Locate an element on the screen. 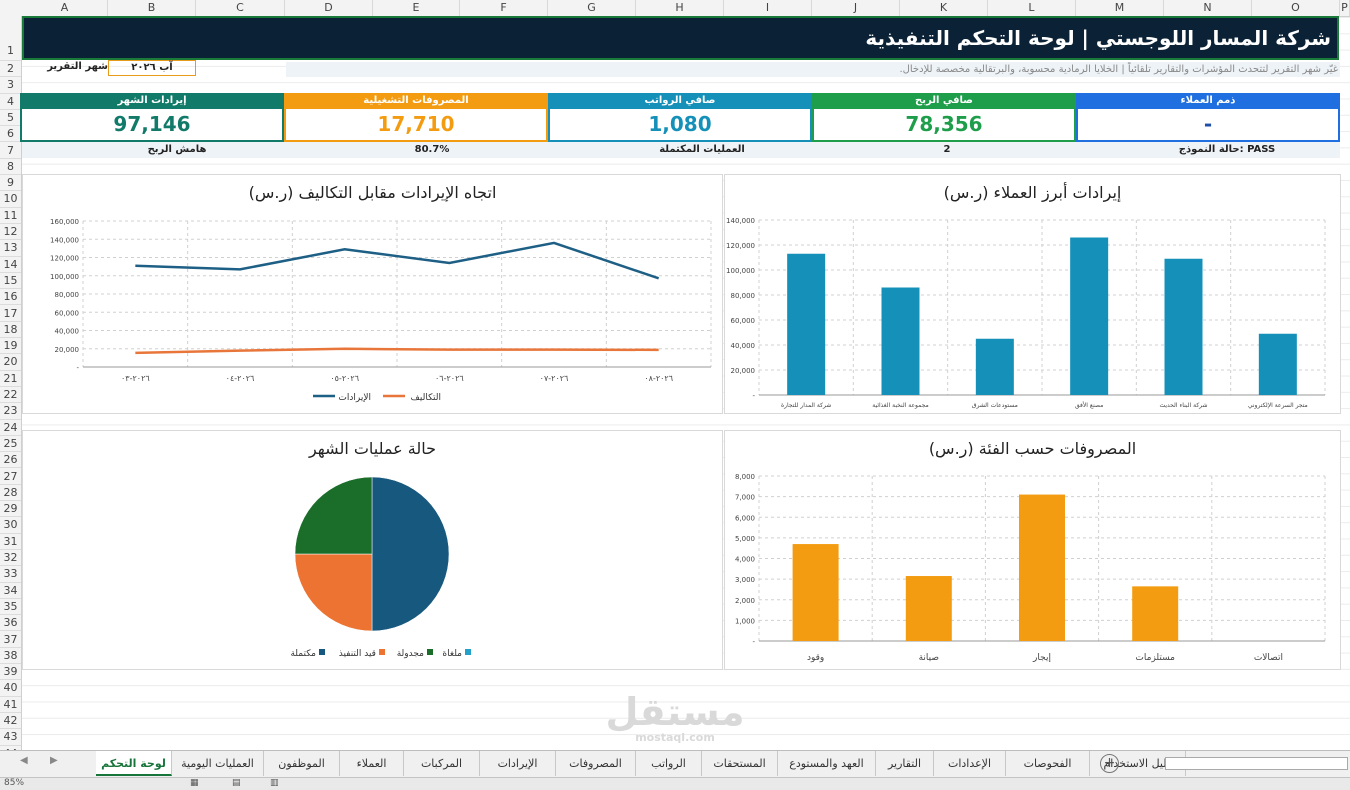 This screenshot has width=1350, height=790. row-header-43: 43 is located at coordinates (10, 737).